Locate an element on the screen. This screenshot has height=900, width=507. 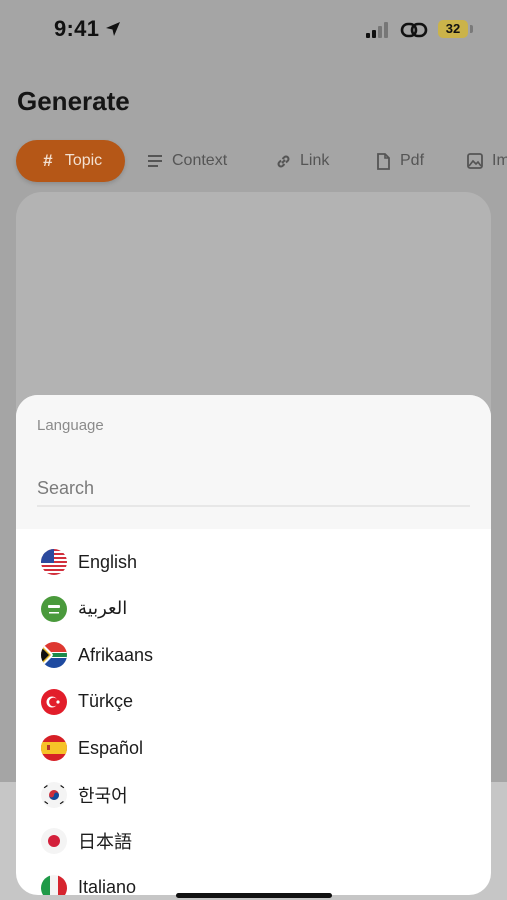
language-search-input is located at coordinates (253, 489).